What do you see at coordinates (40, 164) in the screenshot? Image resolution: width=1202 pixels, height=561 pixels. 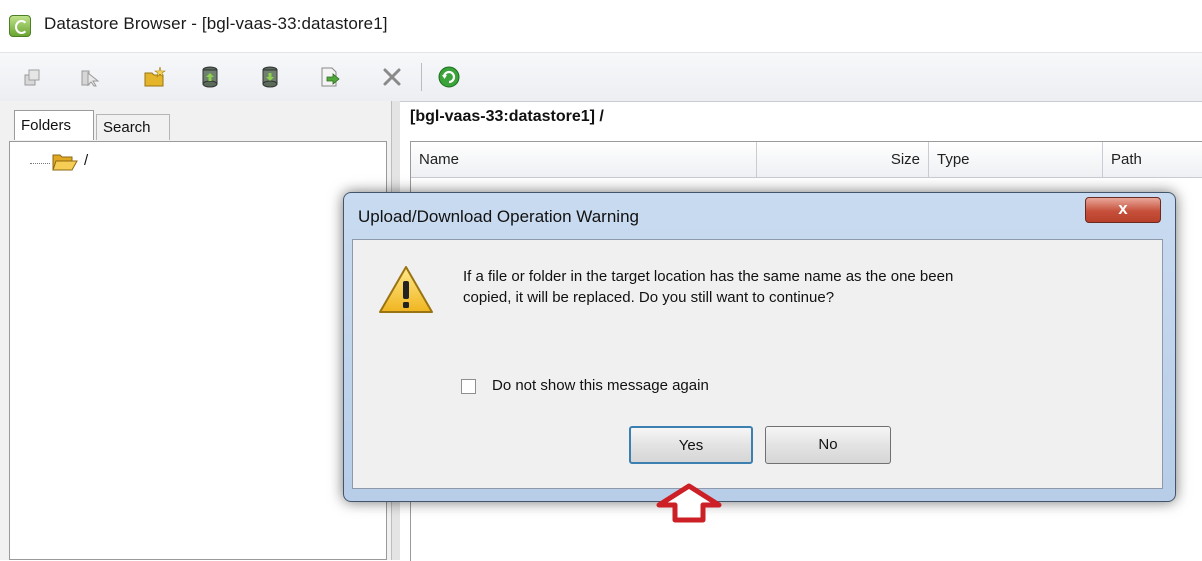 I see `tree-connector` at bounding box center [40, 164].